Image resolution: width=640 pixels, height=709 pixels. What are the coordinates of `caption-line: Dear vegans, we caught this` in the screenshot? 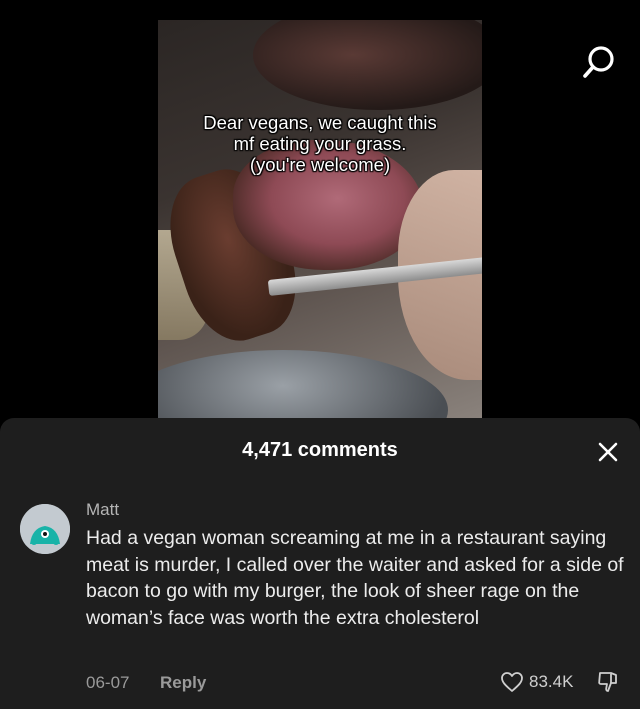 It's located at (320, 122).